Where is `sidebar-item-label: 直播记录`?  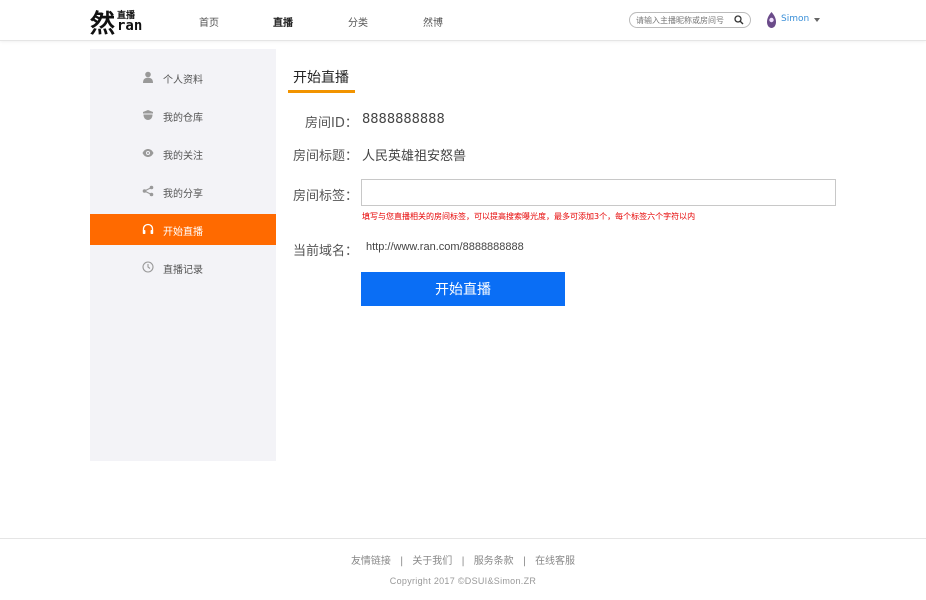
sidebar-item-label: 直播记录 is located at coordinates (183, 270).